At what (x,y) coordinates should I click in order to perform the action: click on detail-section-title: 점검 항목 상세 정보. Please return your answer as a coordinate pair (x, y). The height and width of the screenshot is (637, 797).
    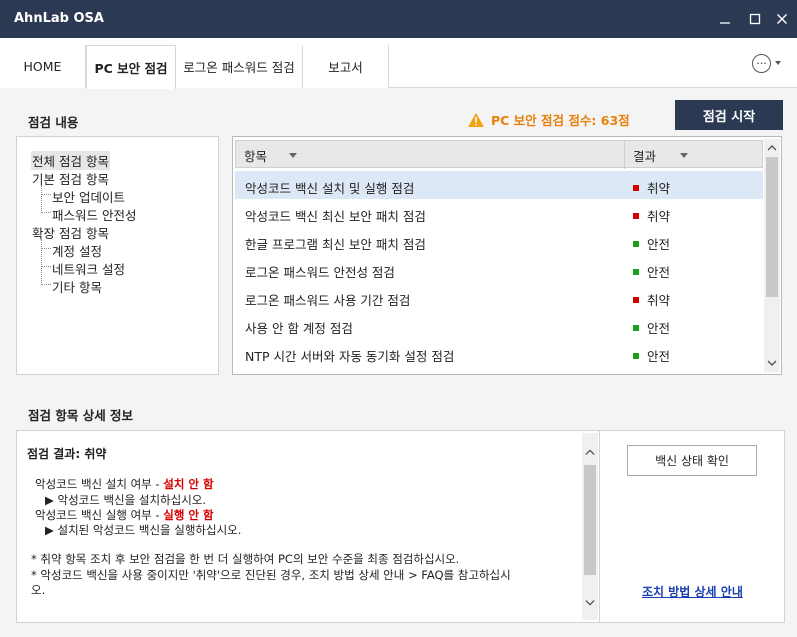
    Looking at the image, I should click on (81, 415).